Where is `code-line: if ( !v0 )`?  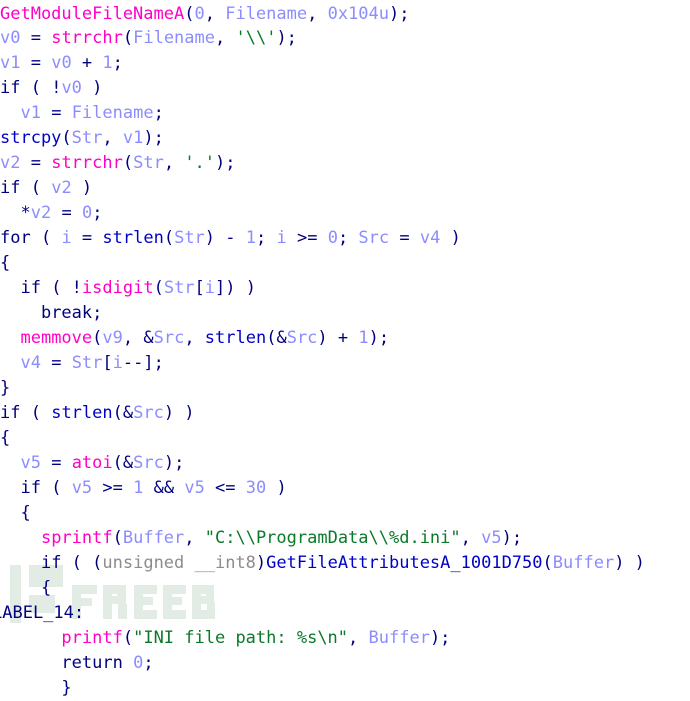 code-line: if ( !v0 ) is located at coordinates (345, 88).